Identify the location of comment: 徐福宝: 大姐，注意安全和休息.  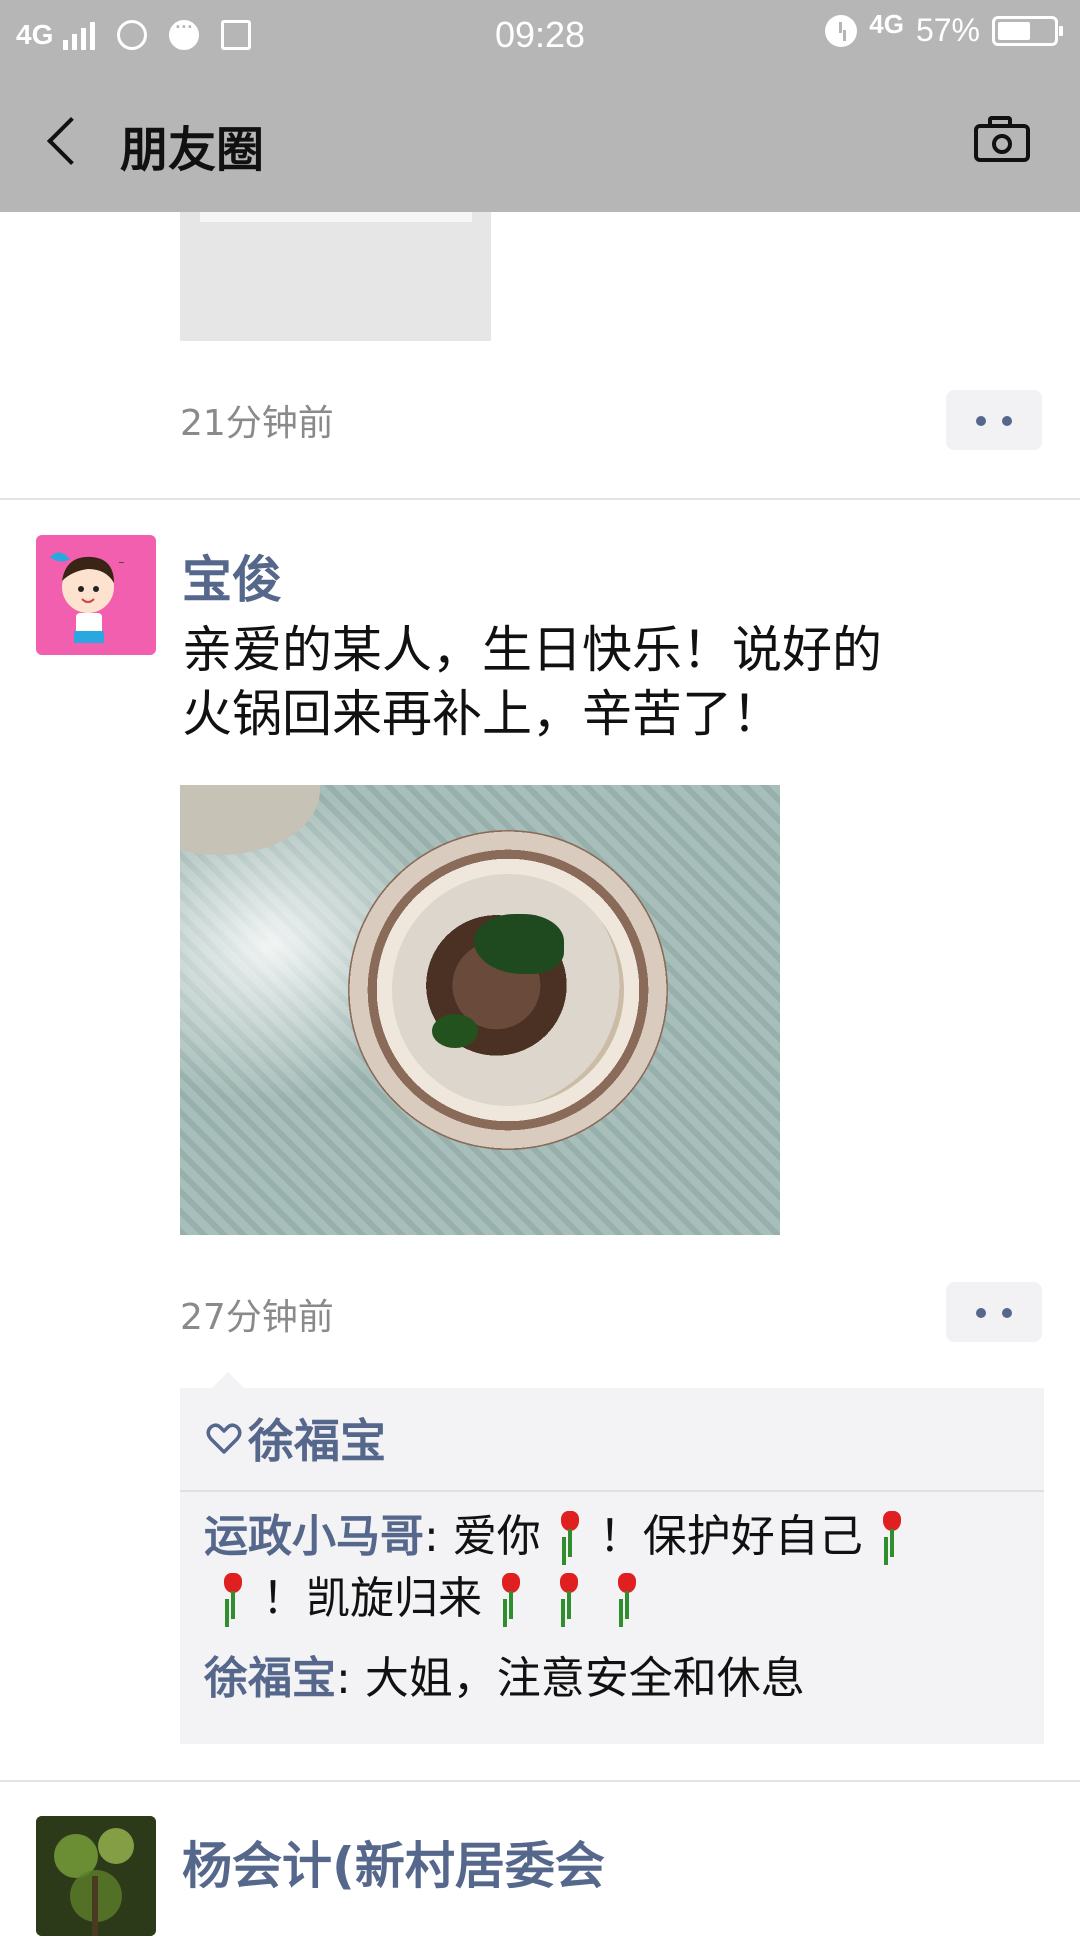
(614, 1679).